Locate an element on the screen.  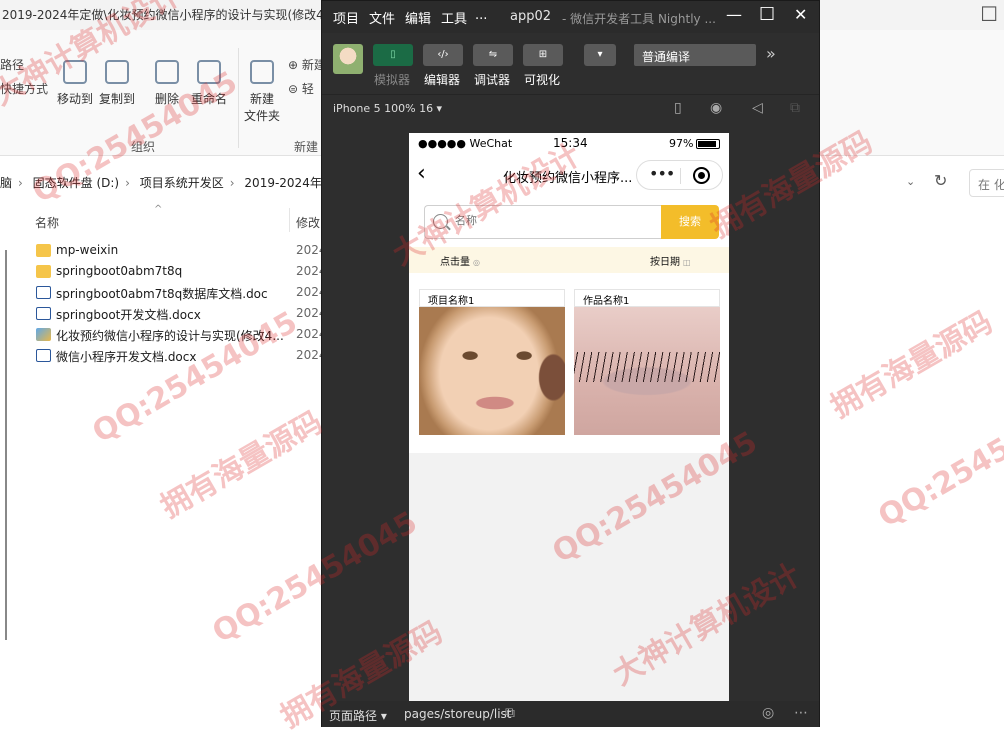
easy-access-label: 轻 is located at coordinates (307, 89).